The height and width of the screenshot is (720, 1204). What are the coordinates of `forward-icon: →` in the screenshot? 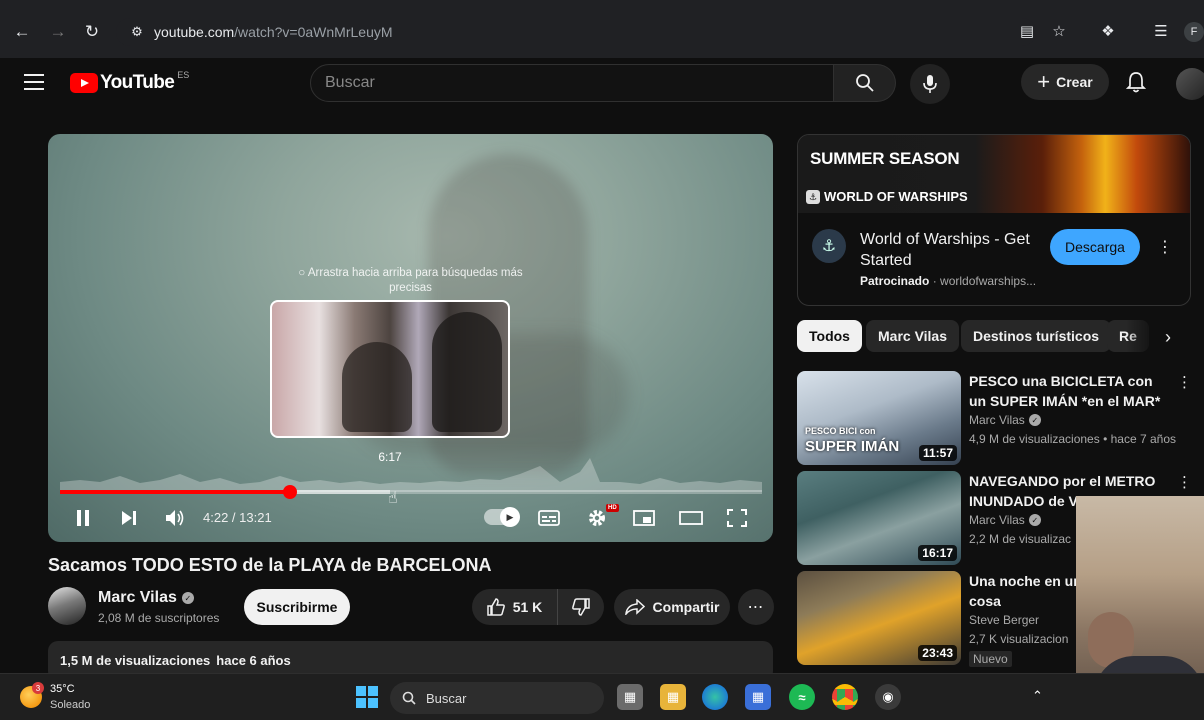 It's located at (58, 32).